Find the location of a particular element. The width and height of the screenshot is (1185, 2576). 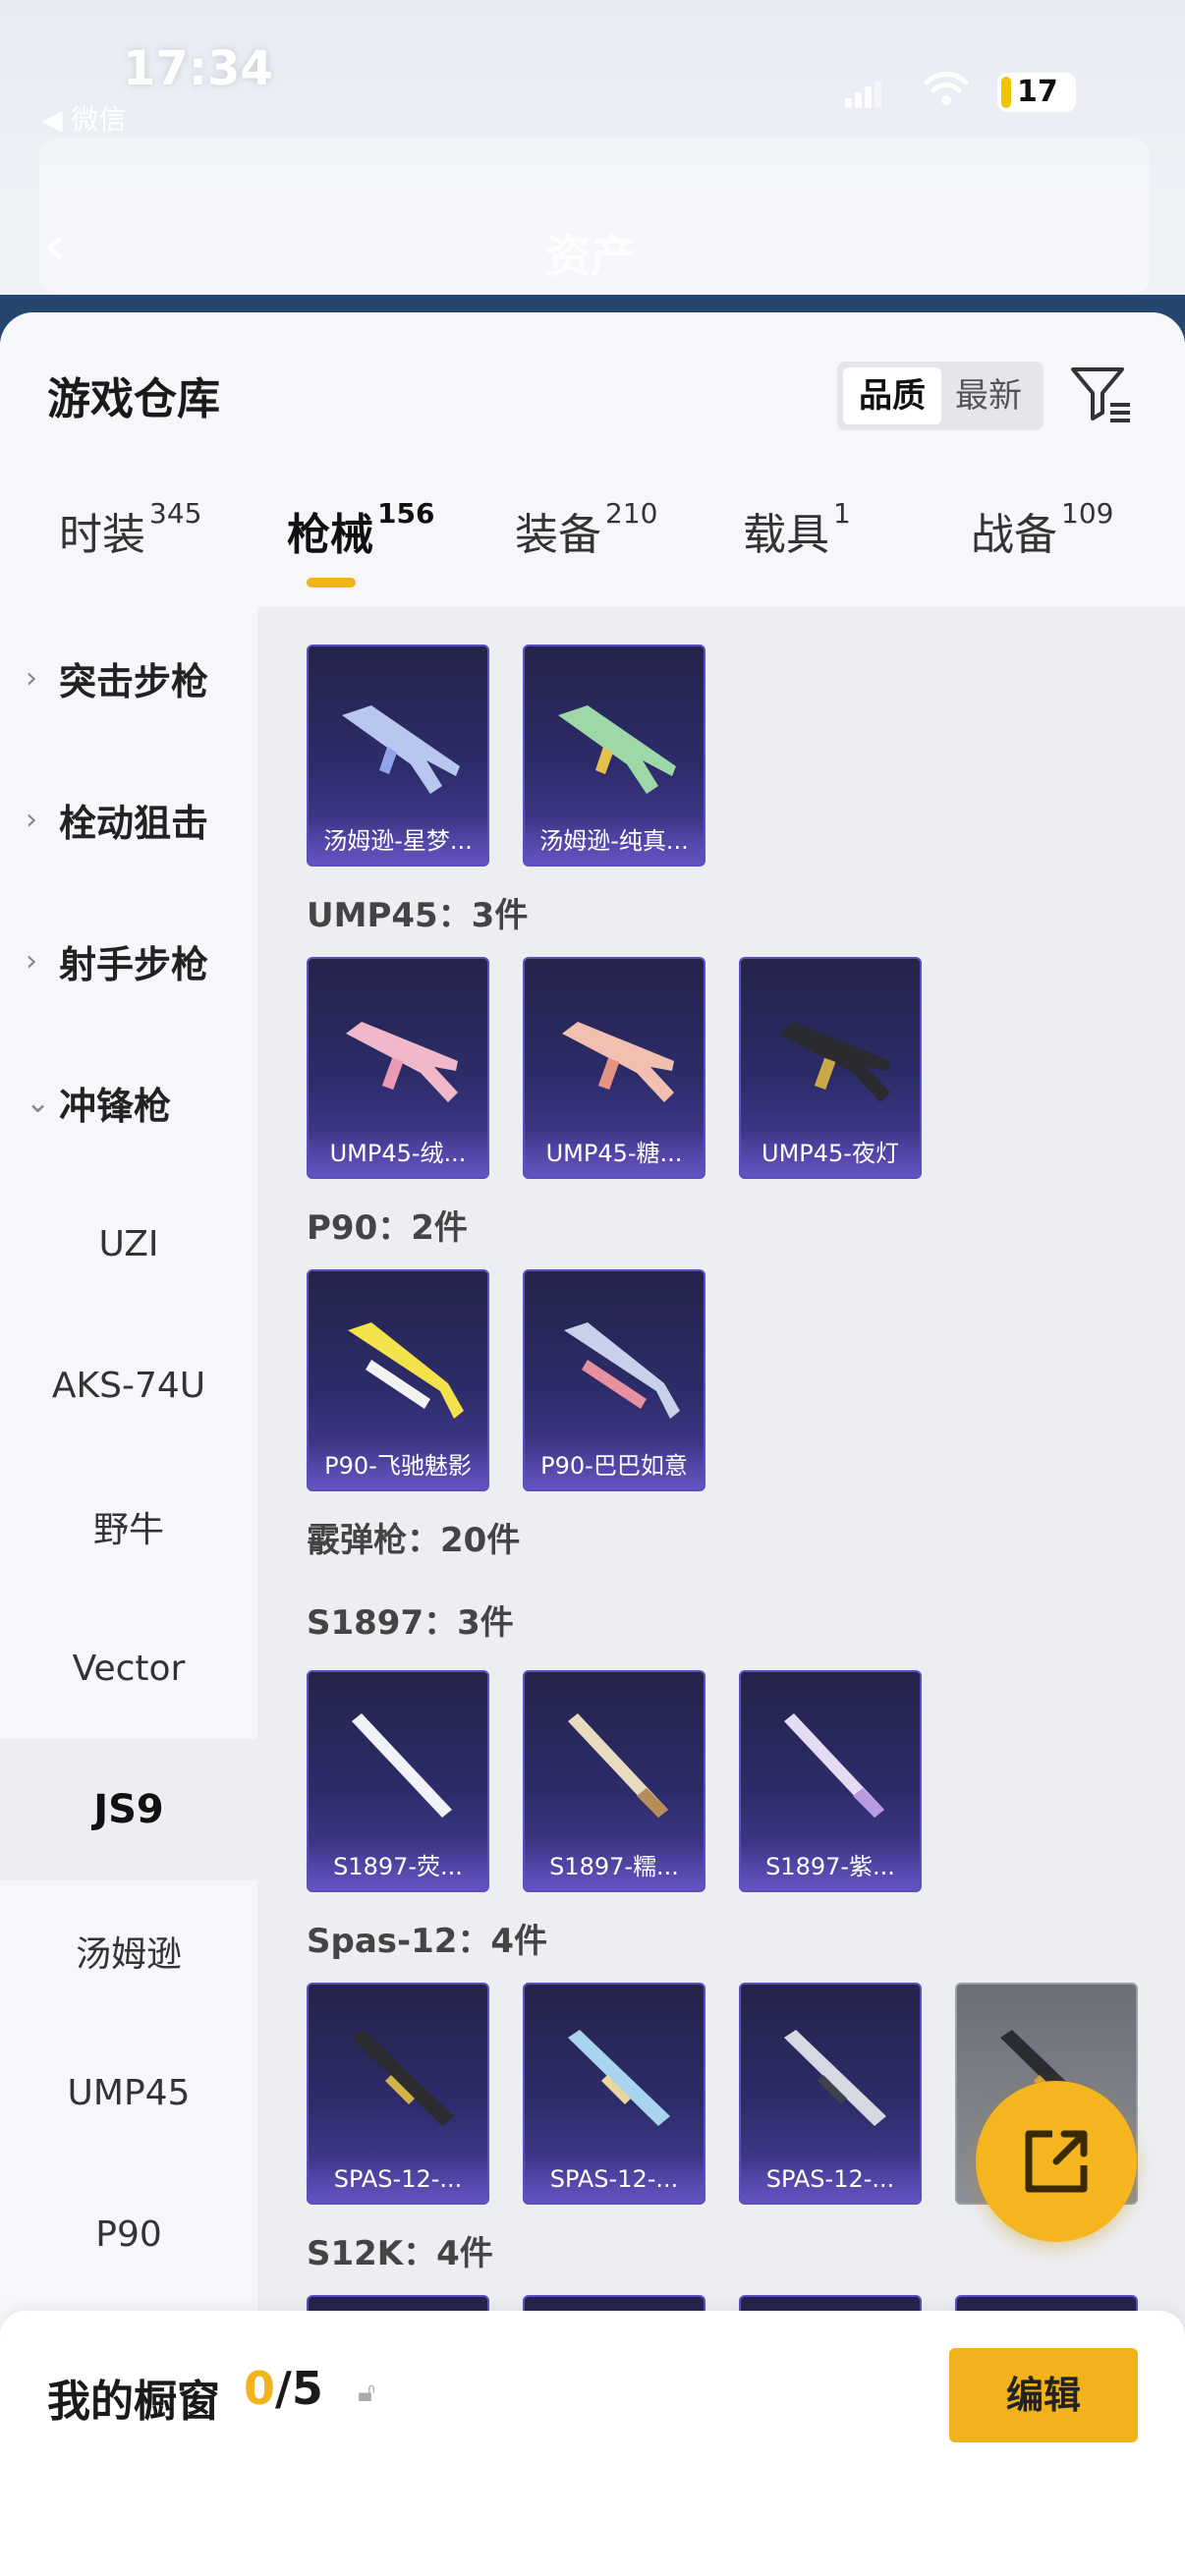

sidebar-item-p90: P90 is located at coordinates (129, 2234).